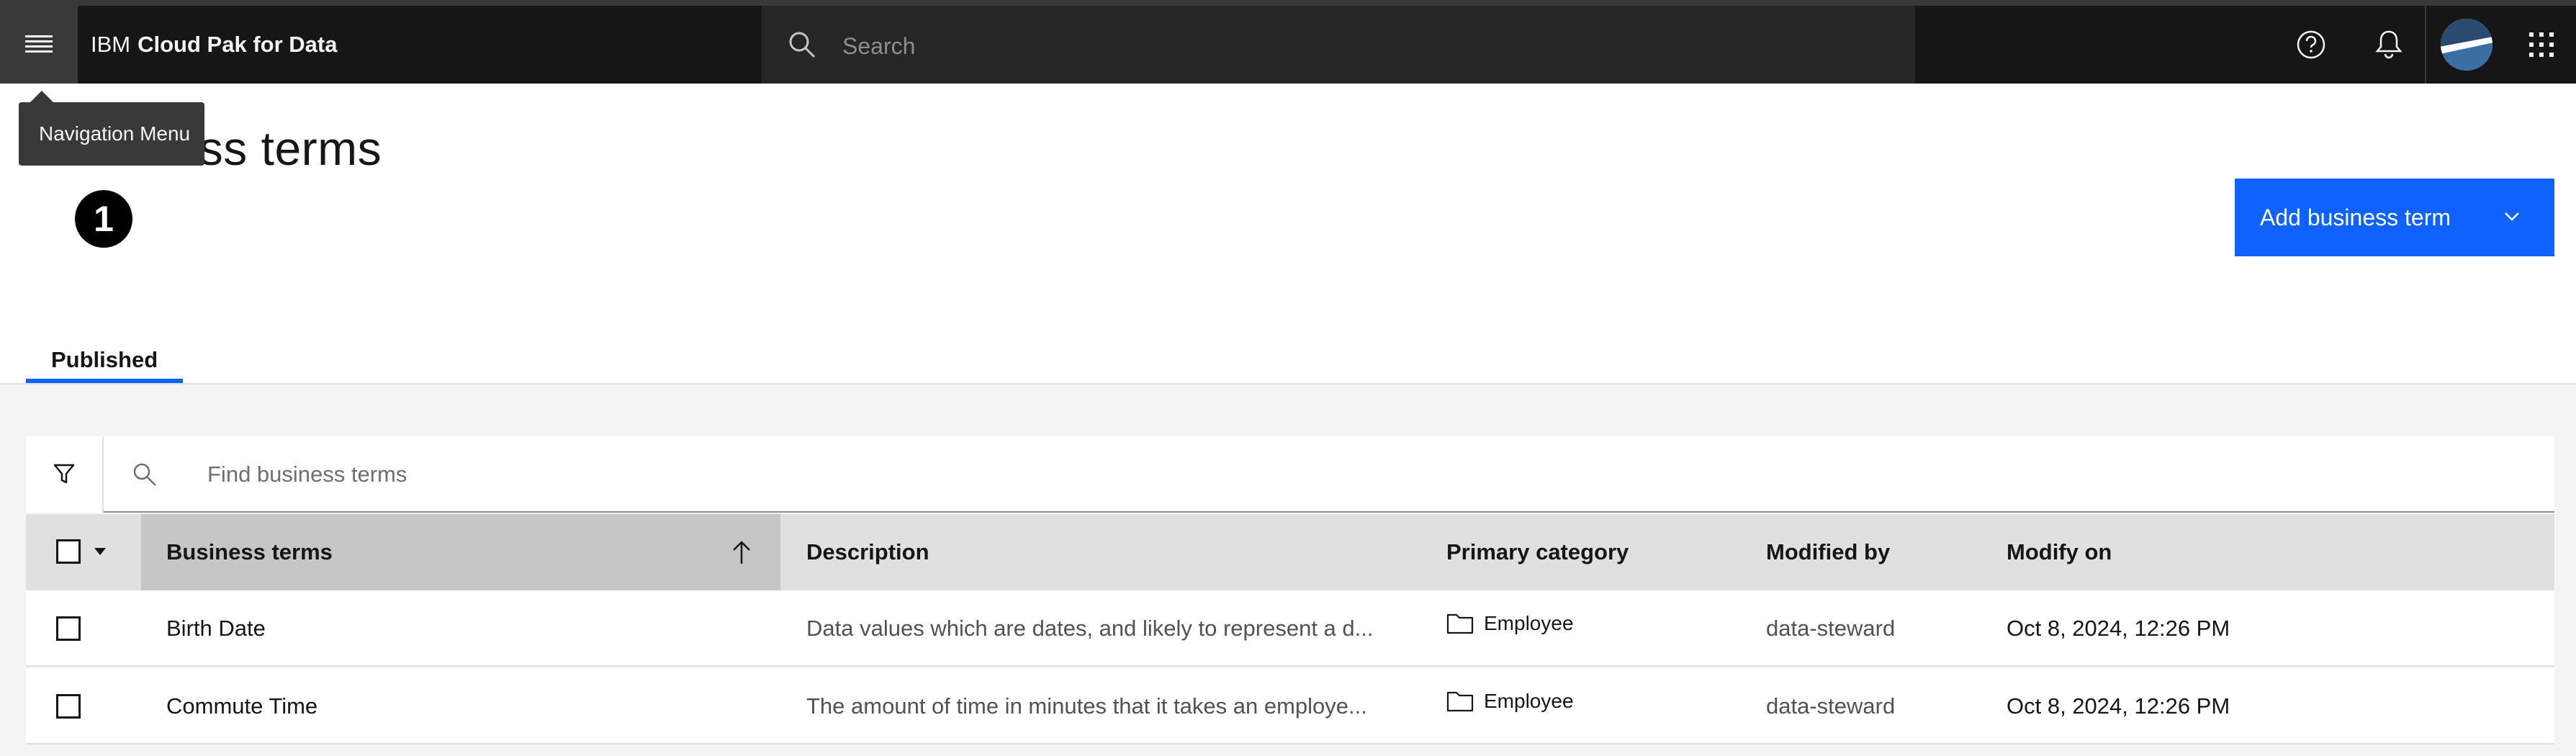 Image resolution: width=2576 pixels, height=756 pixels. I want to click on help-icon, so click(2311, 44).